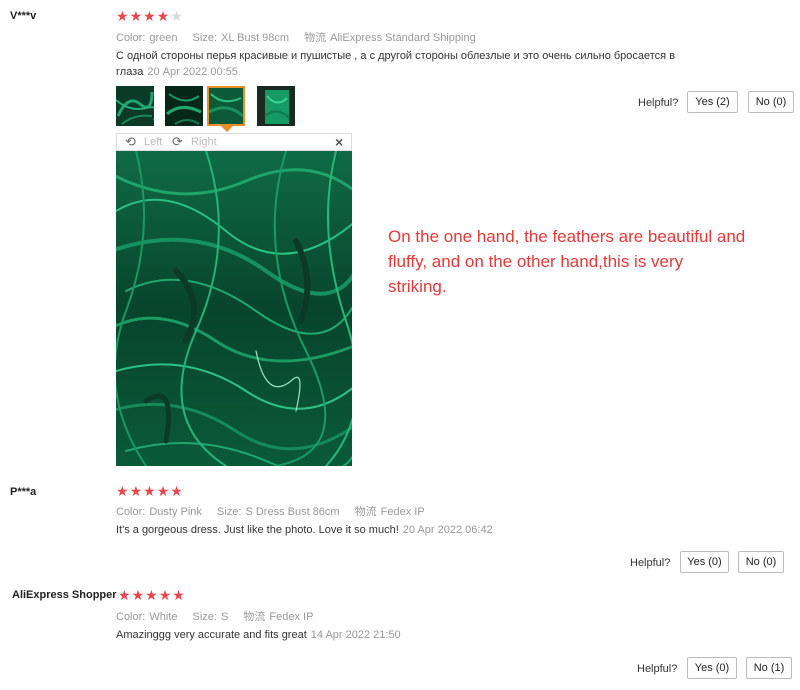  What do you see at coordinates (227, 129) in the screenshot?
I see `selected-pointer` at bounding box center [227, 129].